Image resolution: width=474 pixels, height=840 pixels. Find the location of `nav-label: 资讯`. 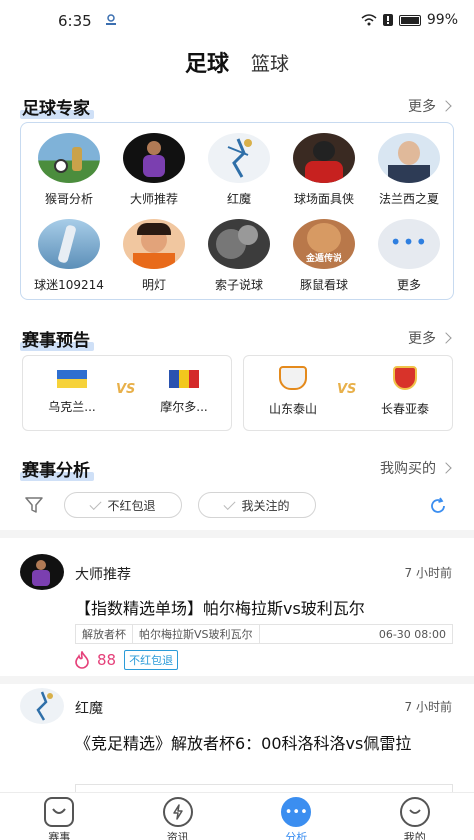

nav-label: 资讯 is located at coordinates (177, 835).